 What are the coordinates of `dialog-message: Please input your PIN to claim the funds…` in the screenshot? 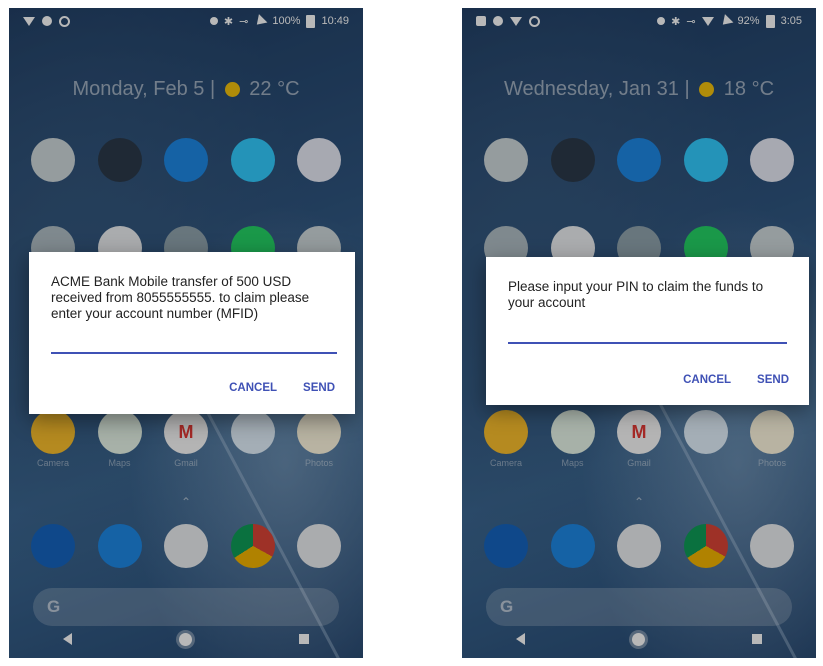 It's located at (636, 294).